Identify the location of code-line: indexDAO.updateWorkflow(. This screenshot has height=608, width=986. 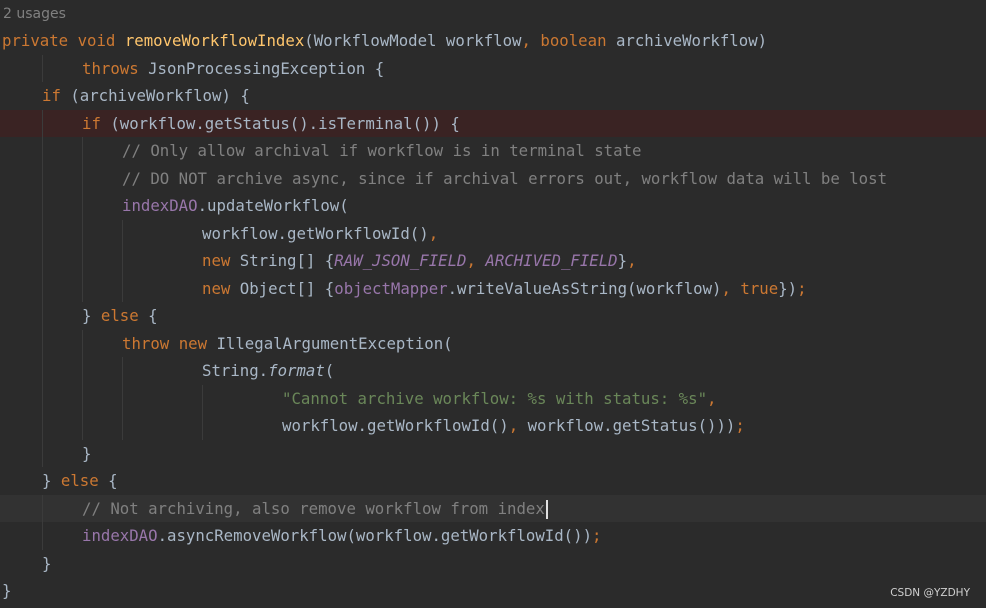
(493, 205).